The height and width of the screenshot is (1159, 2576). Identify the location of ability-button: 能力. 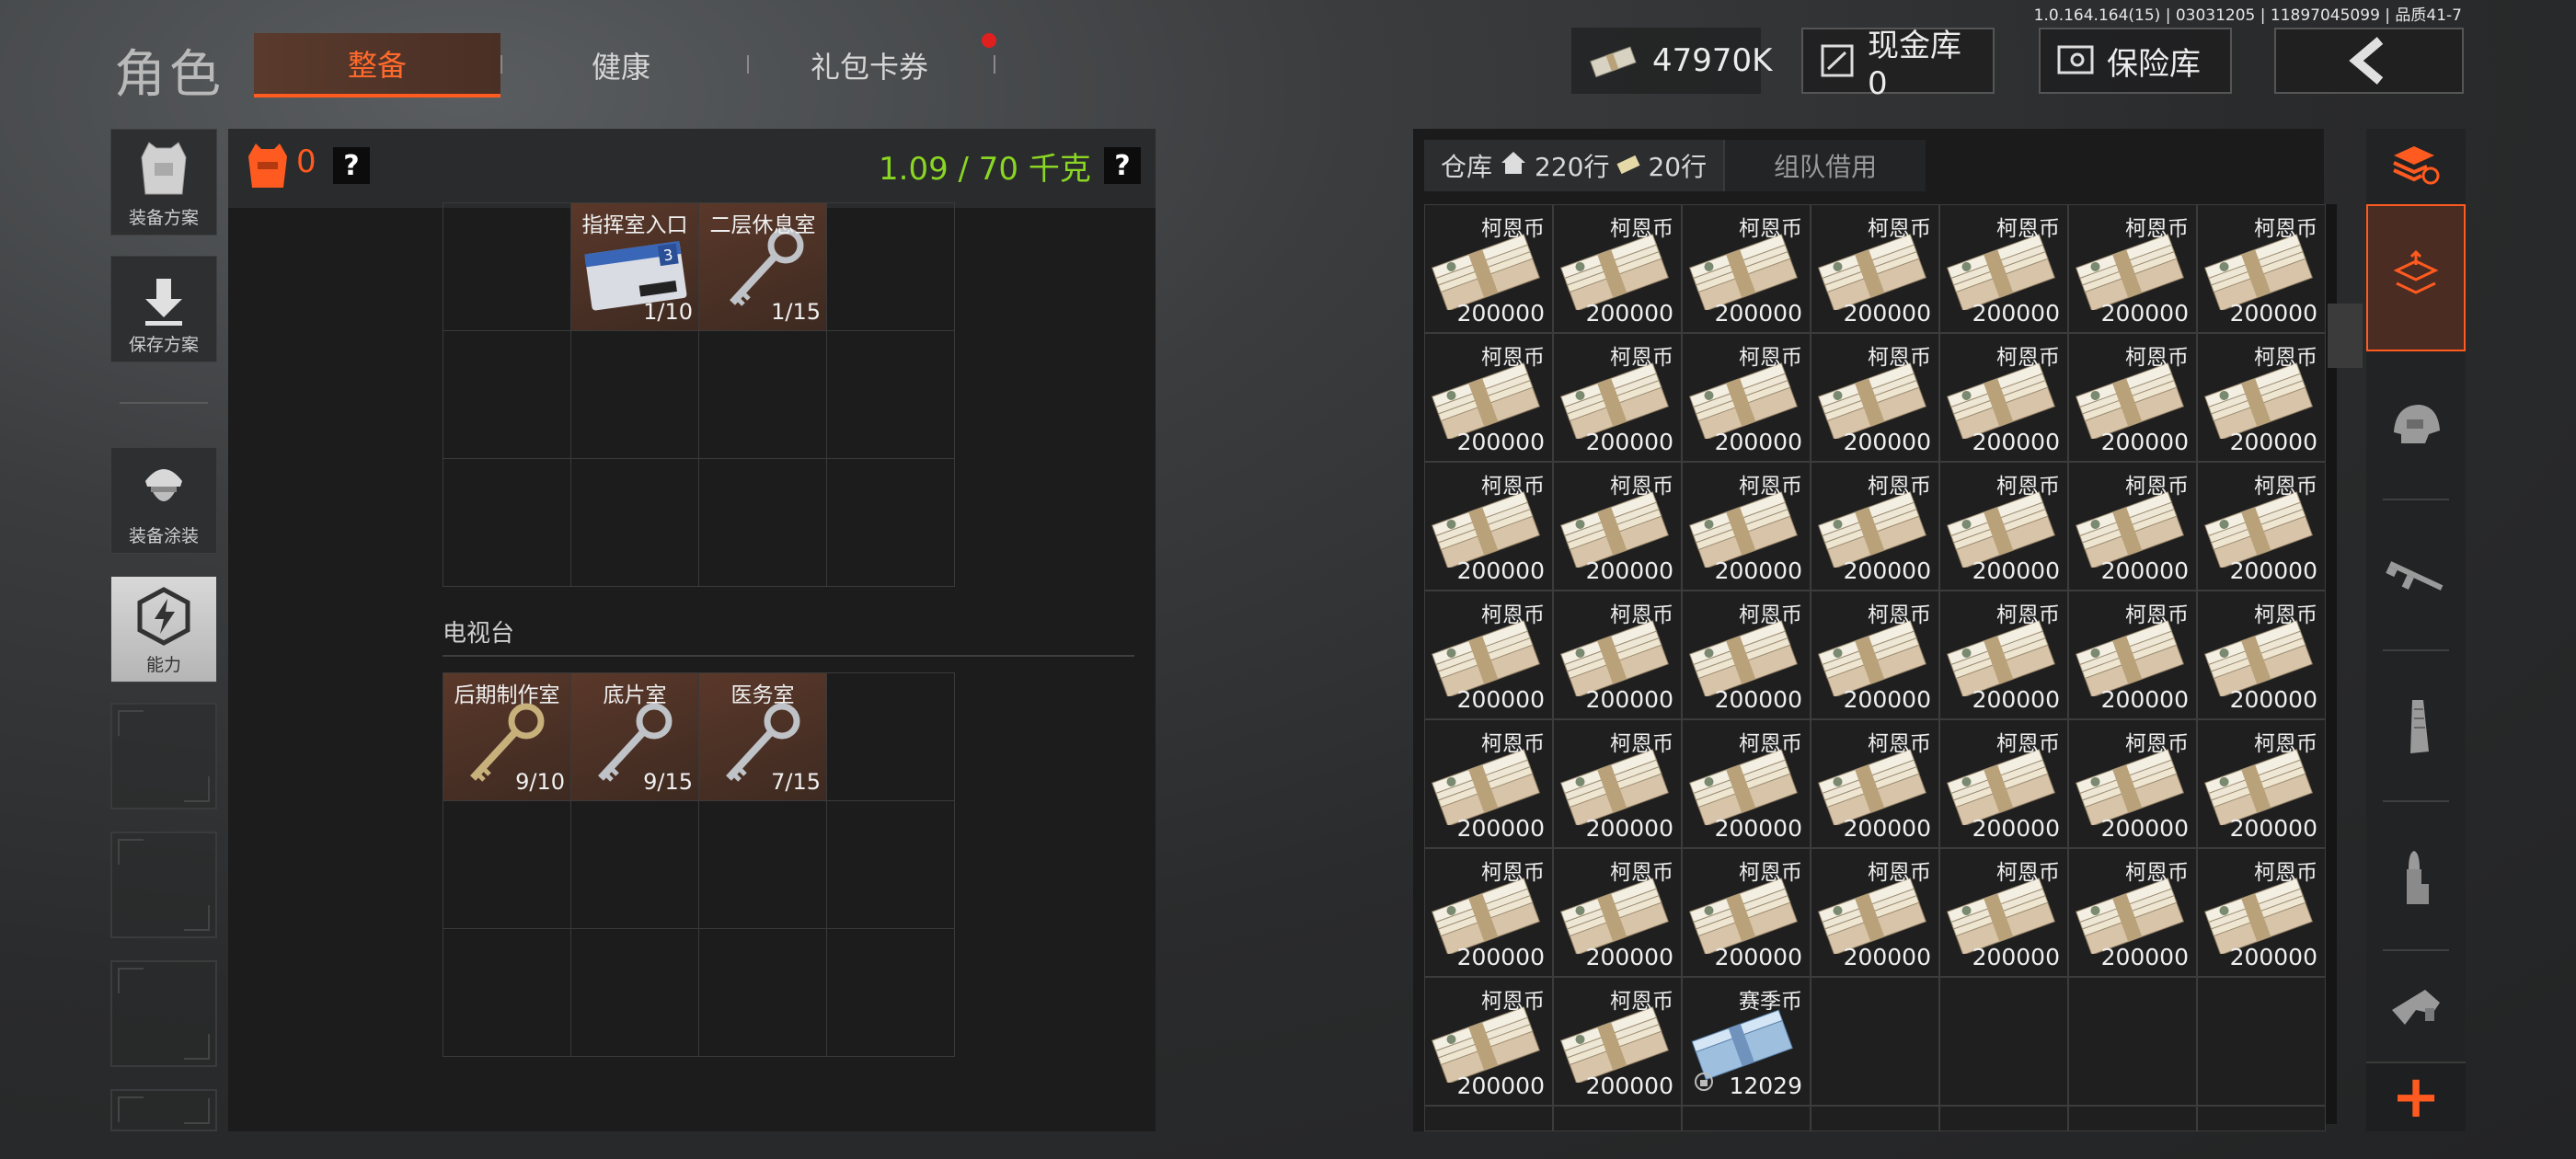
(163, 629).